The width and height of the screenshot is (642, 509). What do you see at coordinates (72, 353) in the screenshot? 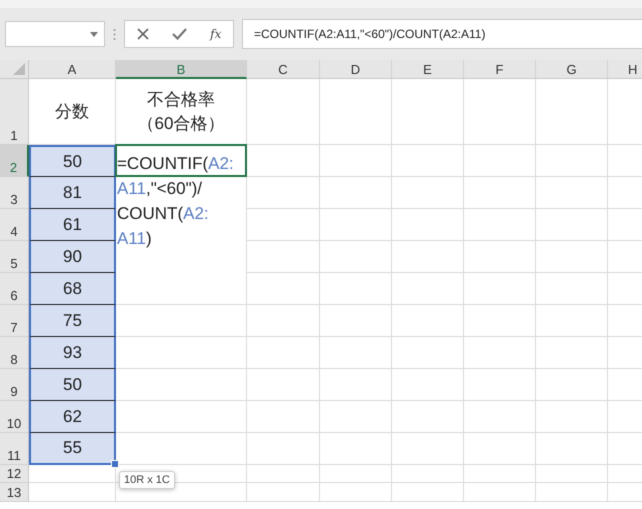
I see `table-cell: 93` at bounding box center [72, 353].